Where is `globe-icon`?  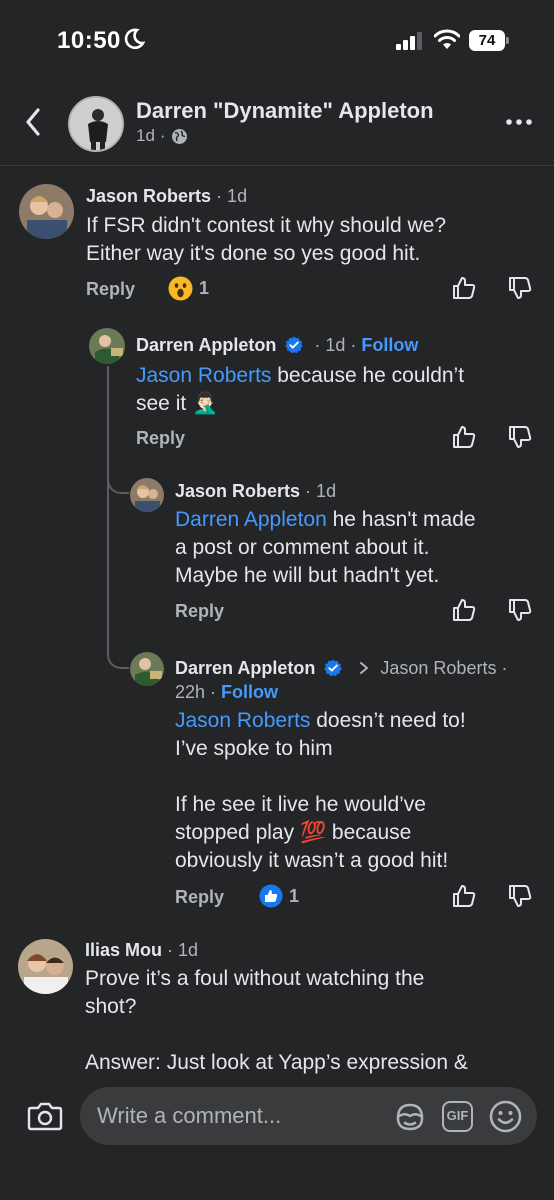
globe-icon is located at coordinates (179, 136).